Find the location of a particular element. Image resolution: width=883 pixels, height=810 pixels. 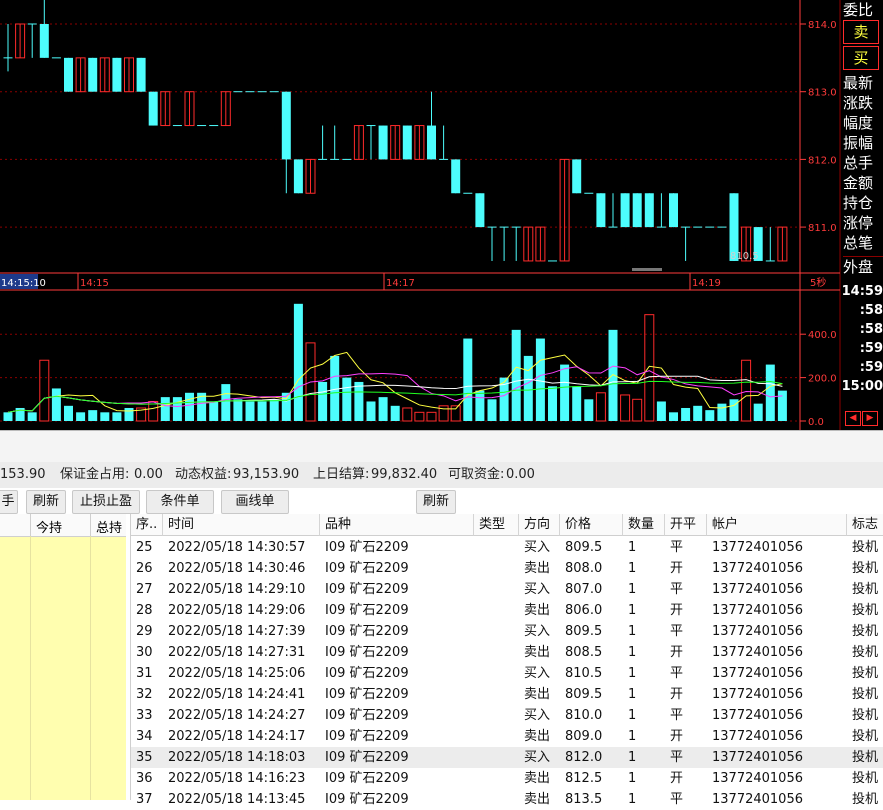

tick-time-2: :58 is located at coordinates (871, 310).